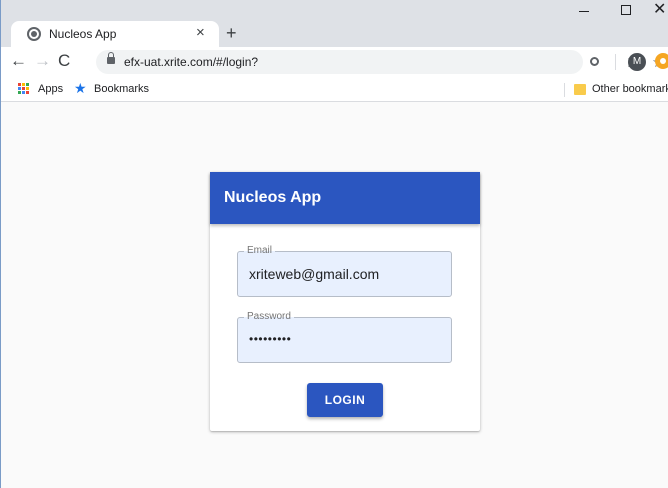  Describe the element at coordinates (615, 62) in the screenshot. I see `toolbar-divider` at that location.